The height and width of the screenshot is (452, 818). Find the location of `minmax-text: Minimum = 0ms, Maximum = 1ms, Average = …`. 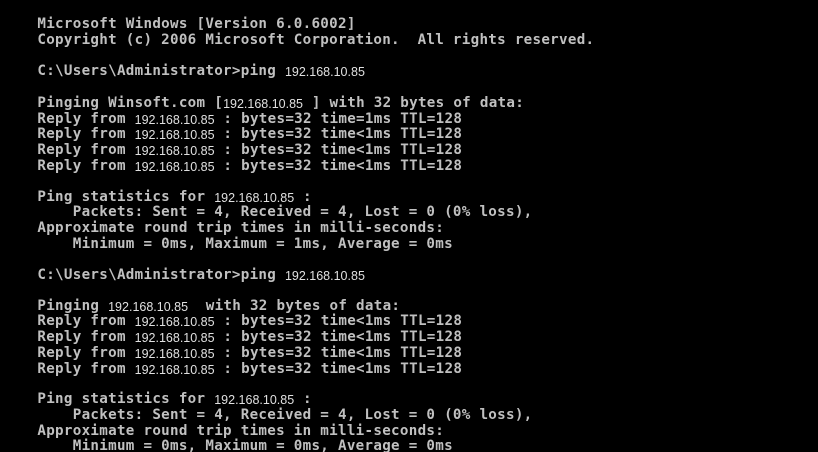

minmax-text: Minimum = 0ms, Maximum = 1ms, Average = … is located at coordinates (245, 244).